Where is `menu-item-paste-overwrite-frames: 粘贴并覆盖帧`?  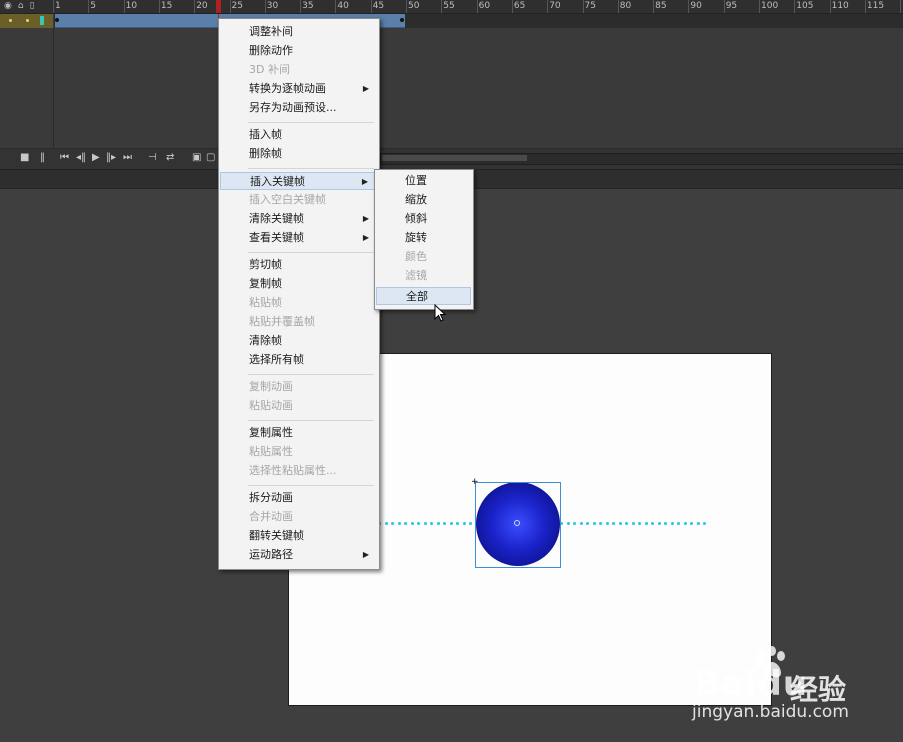
menu-item-paste-overwrite-frames: 粘贴并覆盖帧 is located at coordinates (298, 322).